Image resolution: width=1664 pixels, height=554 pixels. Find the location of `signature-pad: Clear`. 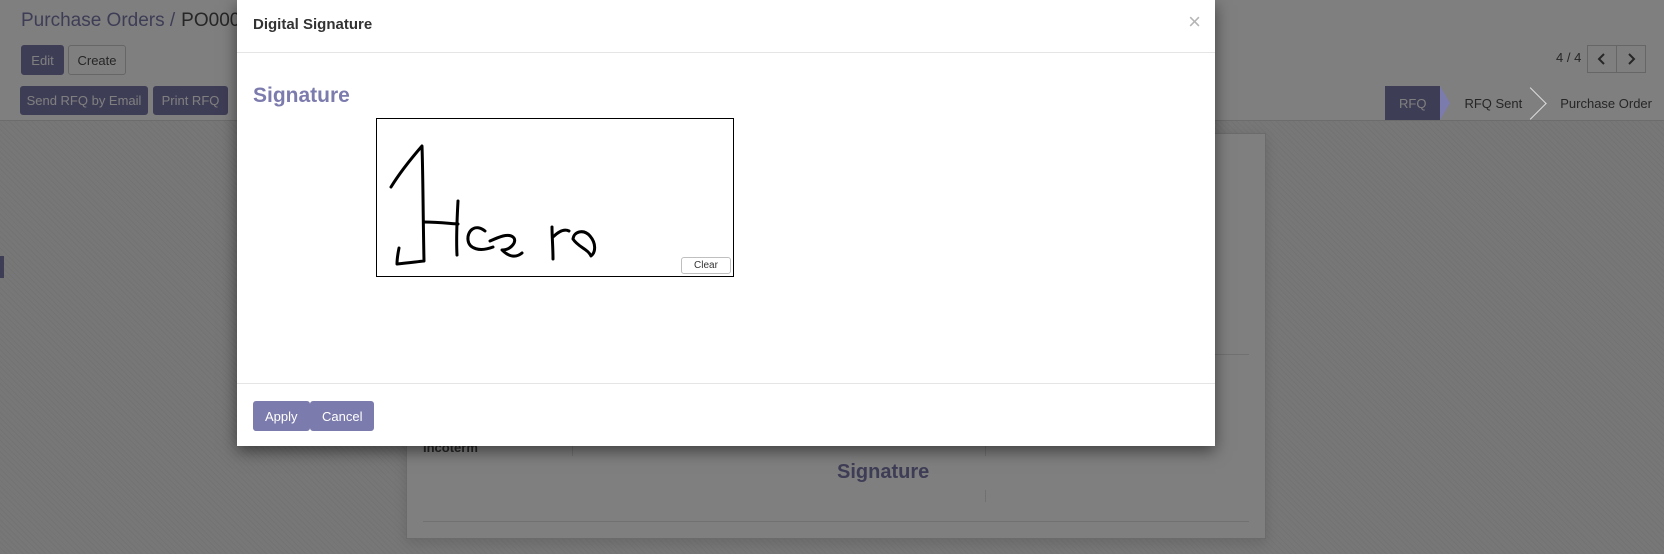

signature-pad: Clear is located at coordinates (555, 197).